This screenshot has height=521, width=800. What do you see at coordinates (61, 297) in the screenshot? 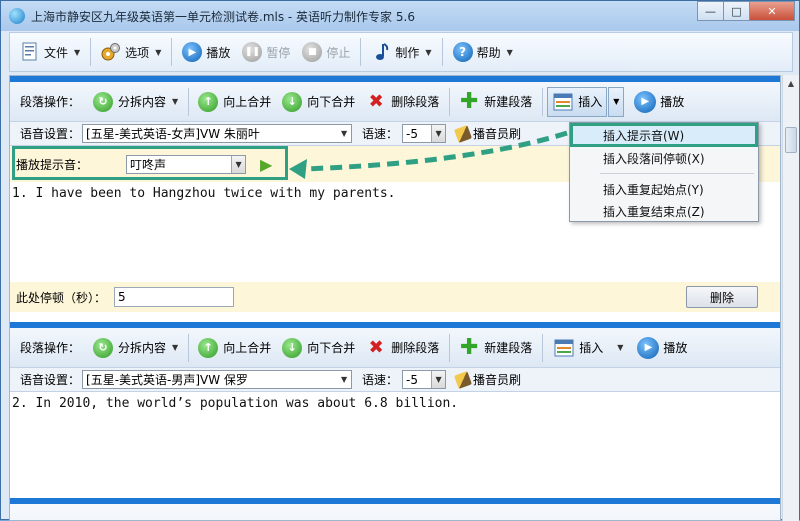
I see `pause-label: 此处停顿（秒）：` at bounding box center [61, 297].